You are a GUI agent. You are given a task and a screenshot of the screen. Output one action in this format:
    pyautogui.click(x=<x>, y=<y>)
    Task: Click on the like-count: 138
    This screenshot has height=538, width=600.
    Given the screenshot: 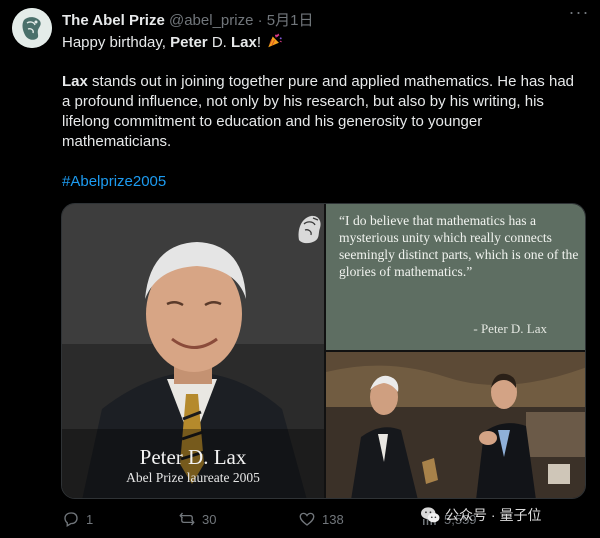 What is the action you would take?
    pyautogui.click(x=333, y=519)
    